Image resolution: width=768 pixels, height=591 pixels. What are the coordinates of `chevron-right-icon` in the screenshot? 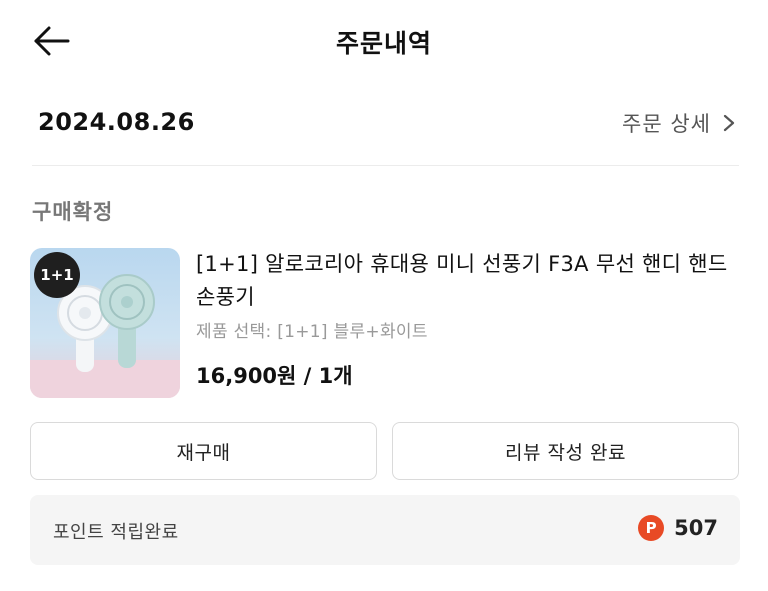 It's located at (729, 123).